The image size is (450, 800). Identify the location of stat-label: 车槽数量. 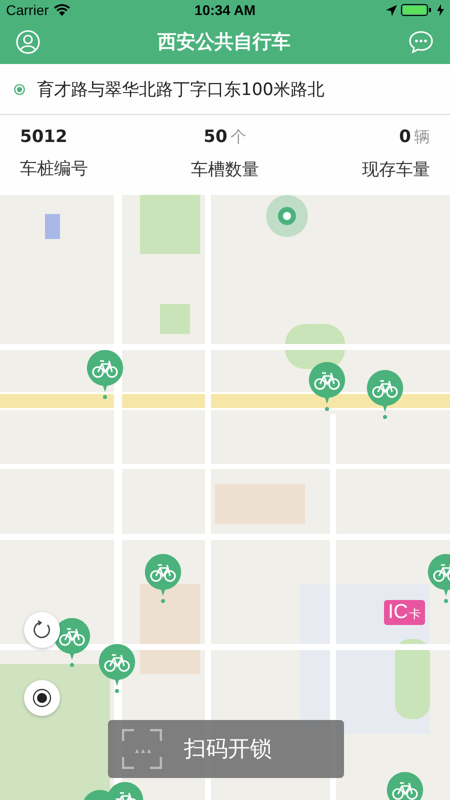
(225, 170).